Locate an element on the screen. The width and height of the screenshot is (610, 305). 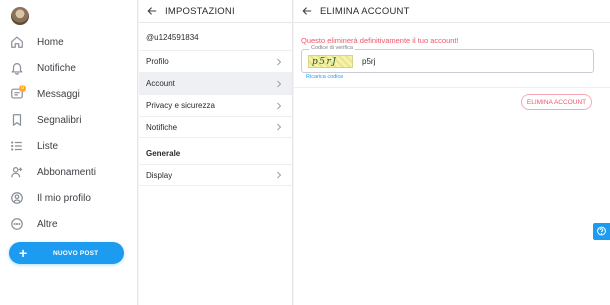
sidebar-item-segnalibri: Segnalibri is located at coordinates (45, 120).